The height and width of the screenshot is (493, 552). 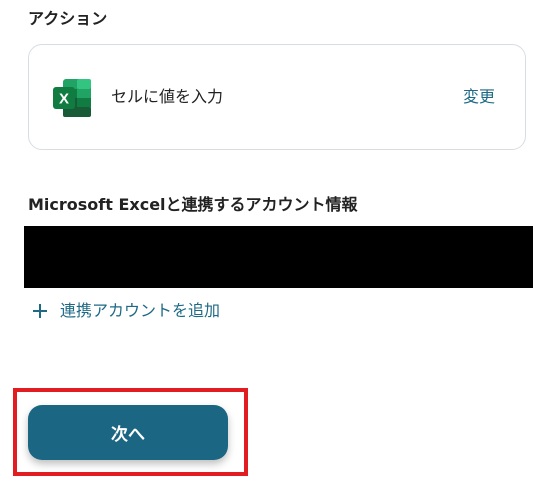 I want to click on change-action-link: 変更, so click(x=479, y=97).